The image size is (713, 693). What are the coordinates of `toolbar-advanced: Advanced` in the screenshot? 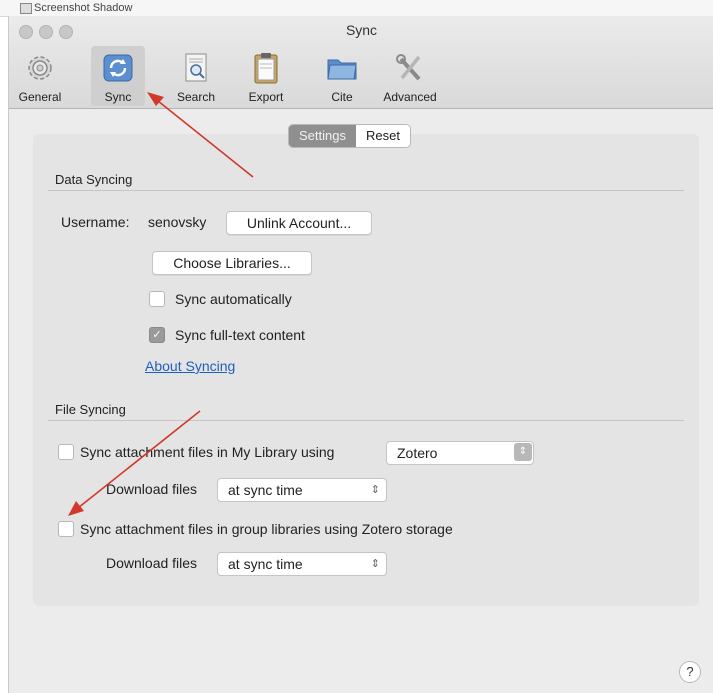 It's located at (410, 76).